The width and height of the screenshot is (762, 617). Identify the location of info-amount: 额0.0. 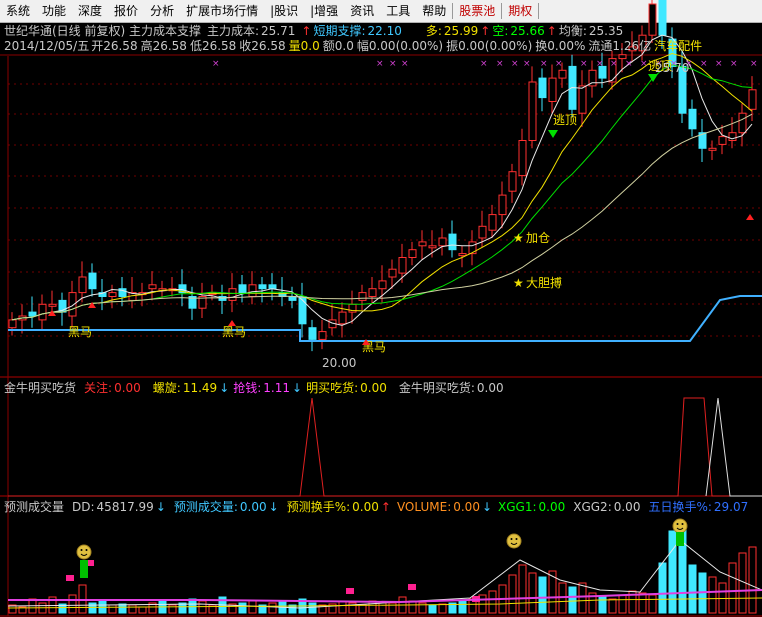
(338, 46).